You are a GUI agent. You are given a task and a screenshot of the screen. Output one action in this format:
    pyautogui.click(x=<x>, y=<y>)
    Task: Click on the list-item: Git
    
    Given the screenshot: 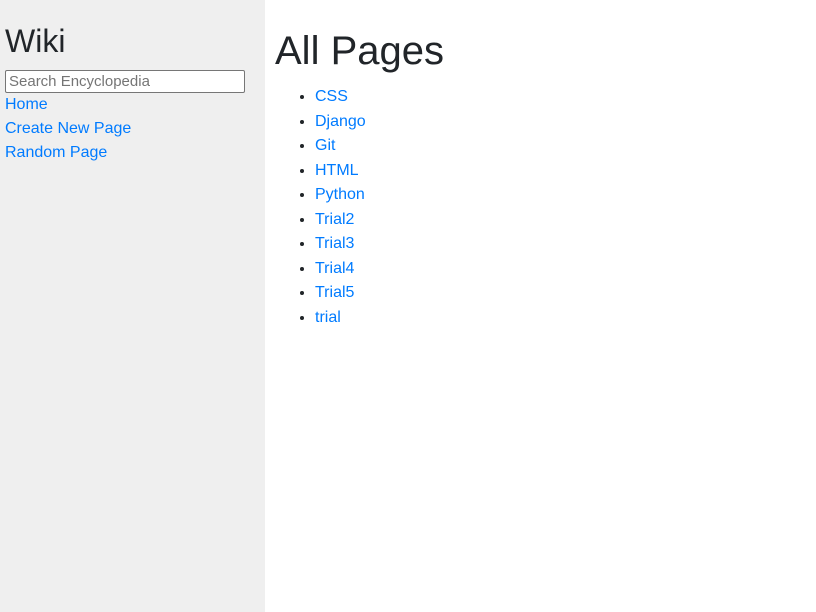 What is the action you would take?
    pyautogui.click(x=565, y=146)
    